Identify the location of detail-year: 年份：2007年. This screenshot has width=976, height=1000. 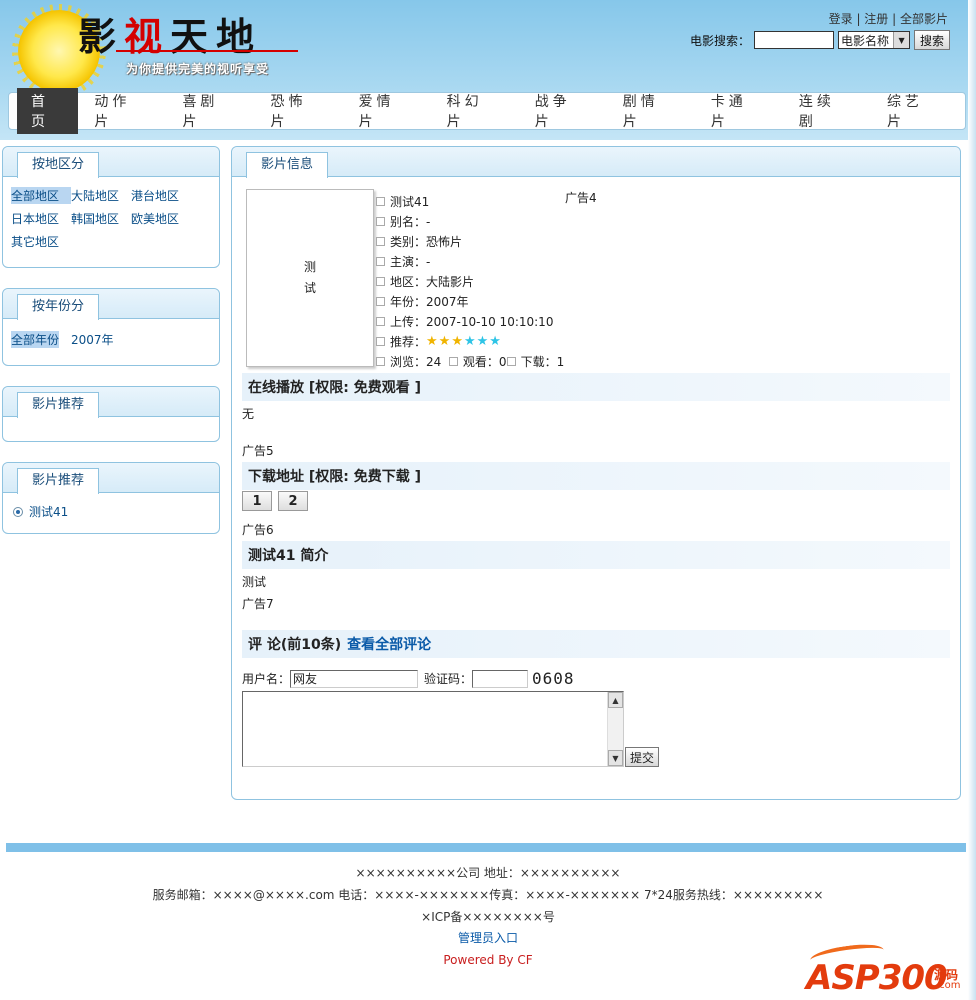
(470, 301).